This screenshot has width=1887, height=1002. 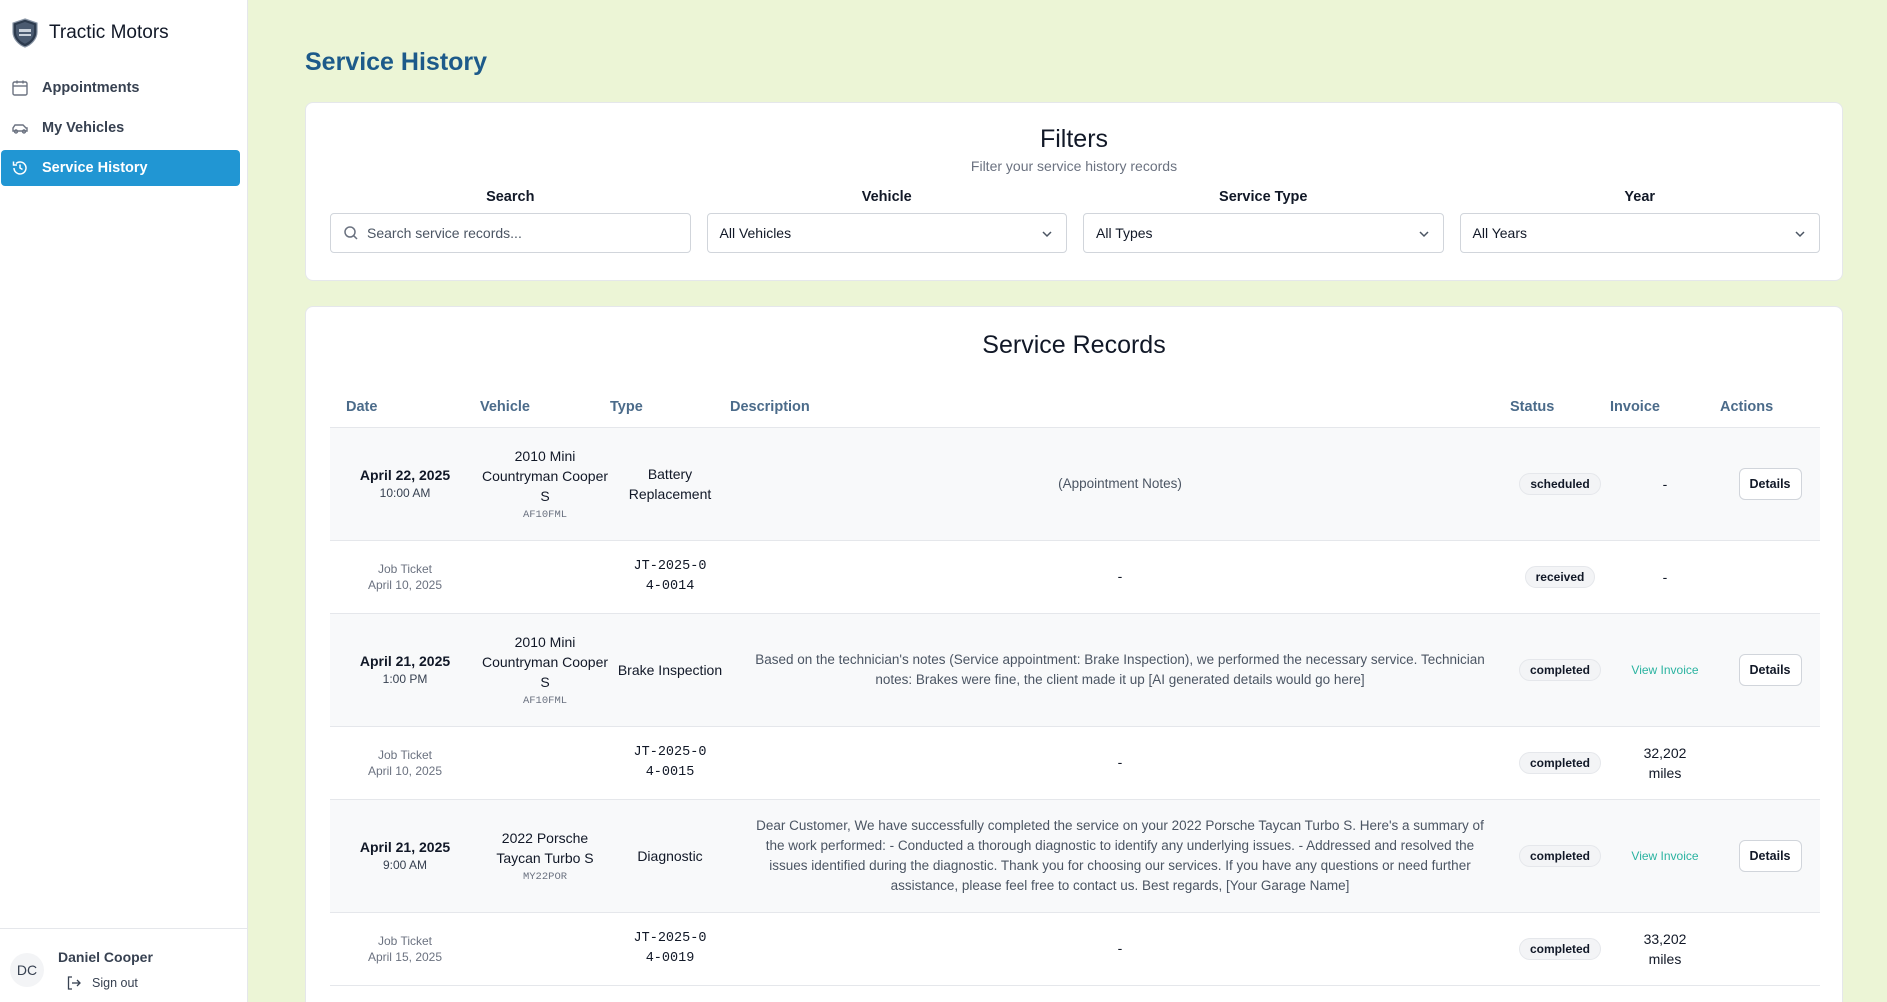 I want to click on job-ticket-number: JT-2025-04-0014, so click(x=670, y=576).